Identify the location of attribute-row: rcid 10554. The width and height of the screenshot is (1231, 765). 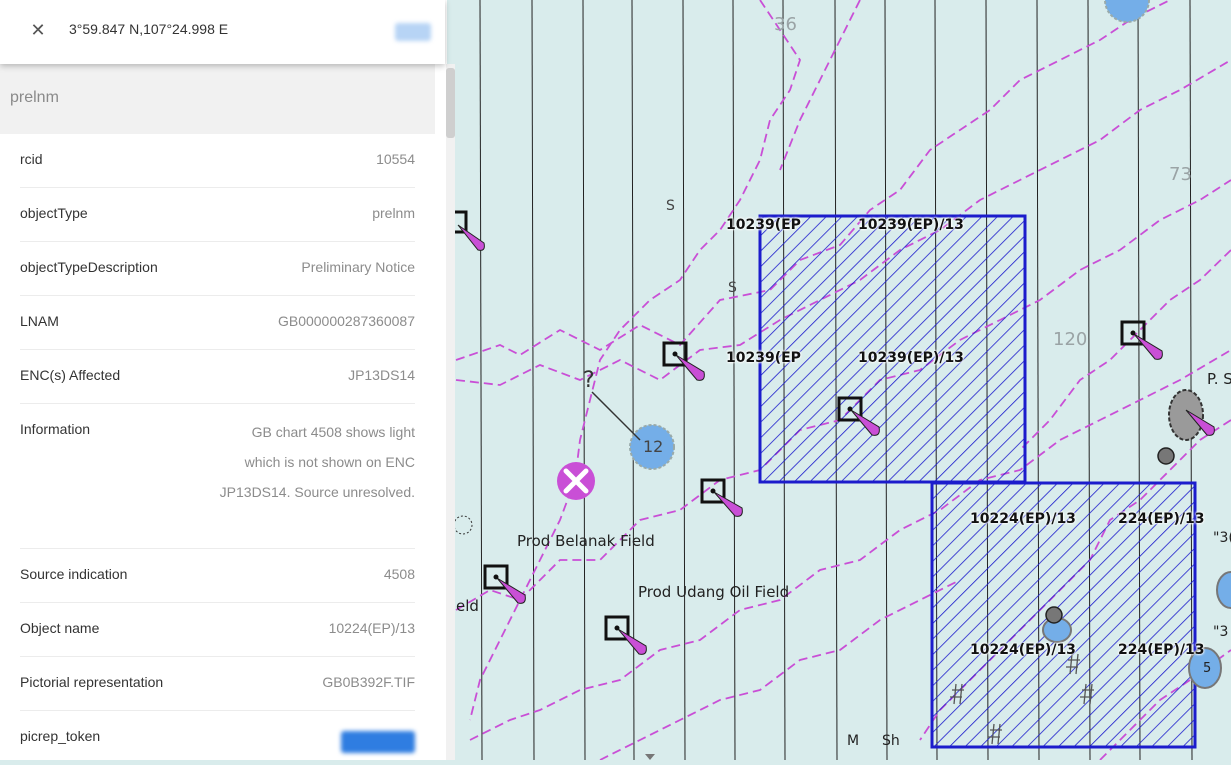
(217, 161).